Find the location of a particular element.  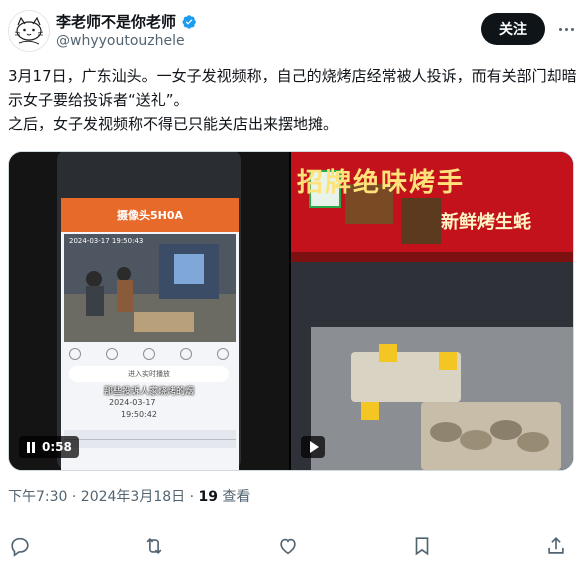

pause-icon is located at coordinates (31, 447).